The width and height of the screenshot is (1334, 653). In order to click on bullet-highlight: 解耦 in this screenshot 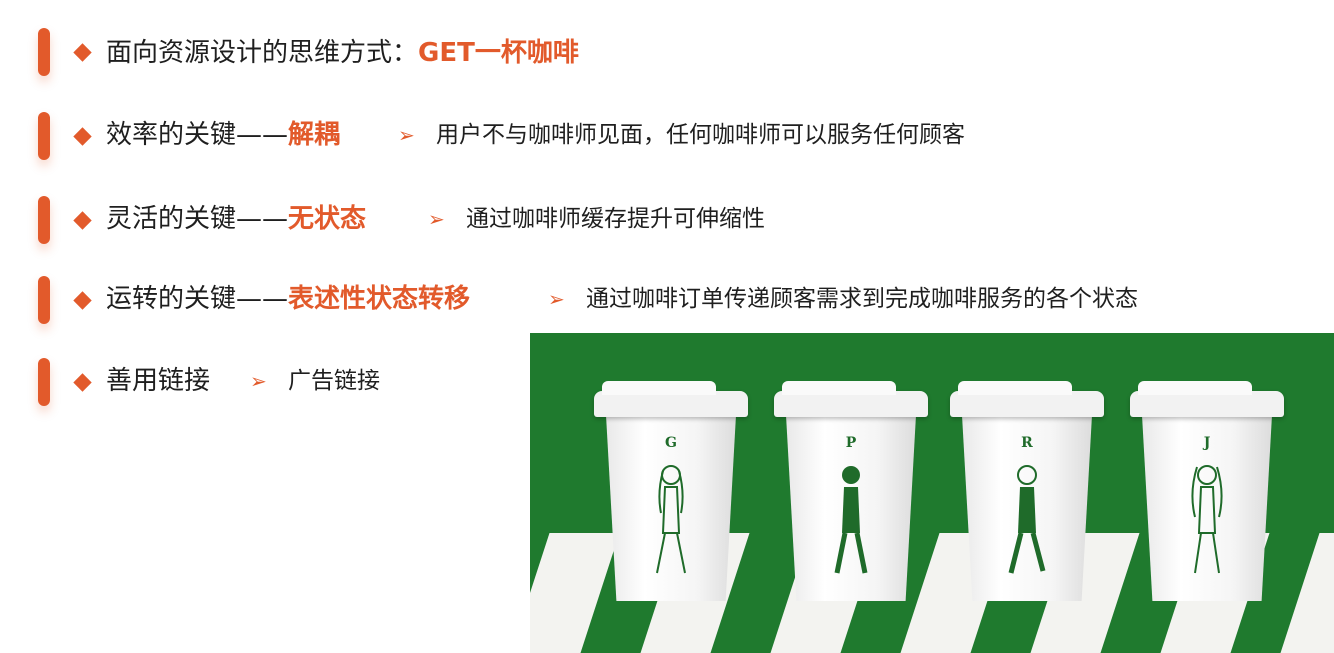, I will do `click(314, 135)`.